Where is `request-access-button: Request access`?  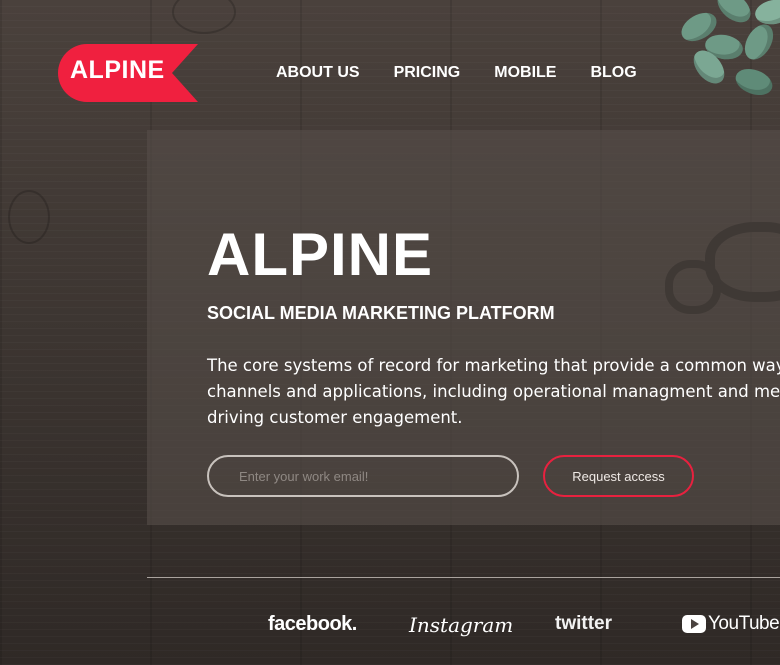 request-access-button: Request access is located at coordinates (618, 476).